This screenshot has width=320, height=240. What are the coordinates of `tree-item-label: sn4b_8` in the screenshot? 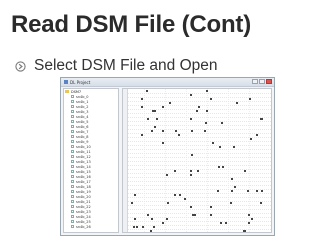 It's located at (82, 136).